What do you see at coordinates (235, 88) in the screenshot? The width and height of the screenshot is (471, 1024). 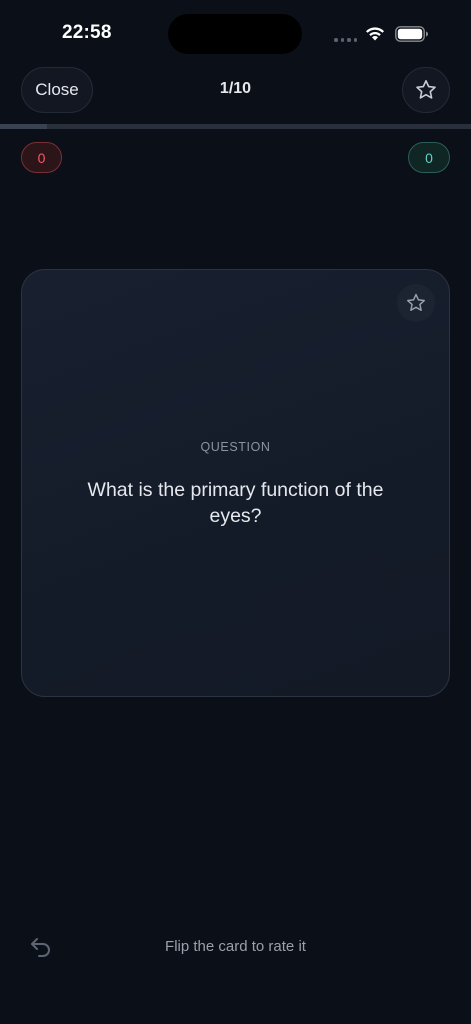 I see `card-progress-label: 1/10` at bounding box center [235, 88].